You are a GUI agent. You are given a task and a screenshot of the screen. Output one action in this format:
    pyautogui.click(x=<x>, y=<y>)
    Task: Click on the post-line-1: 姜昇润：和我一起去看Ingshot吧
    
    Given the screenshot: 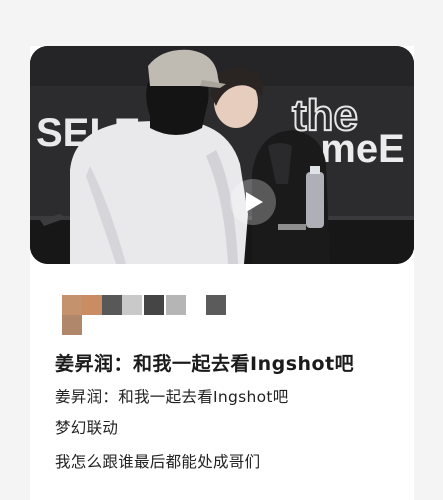 What is the action you would take?
    pyautogui.click(x=172, y=397)
    